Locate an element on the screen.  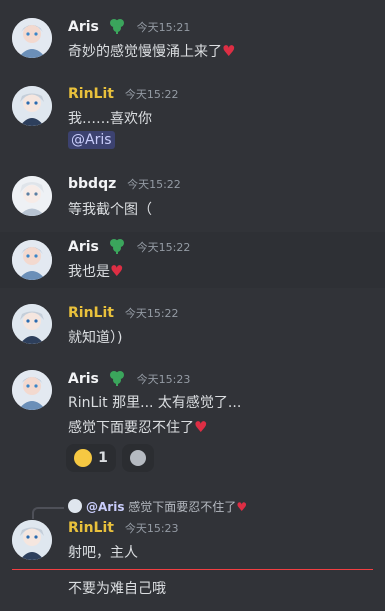
reply-author: @Aris is located at coordinates (105, 507).